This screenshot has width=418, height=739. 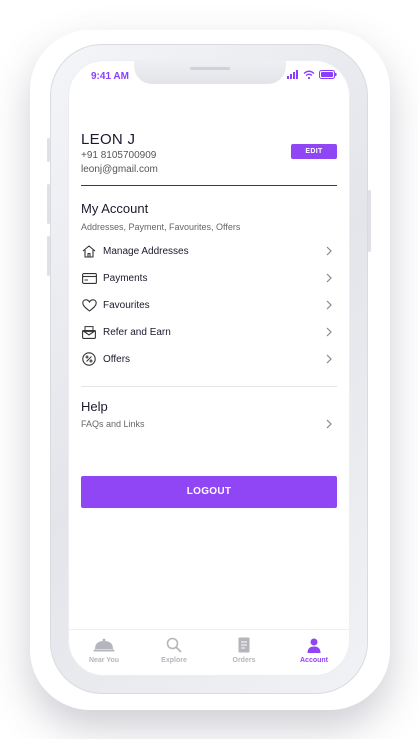 I want to click on nav-label: Account, so click(x=314, y=660).